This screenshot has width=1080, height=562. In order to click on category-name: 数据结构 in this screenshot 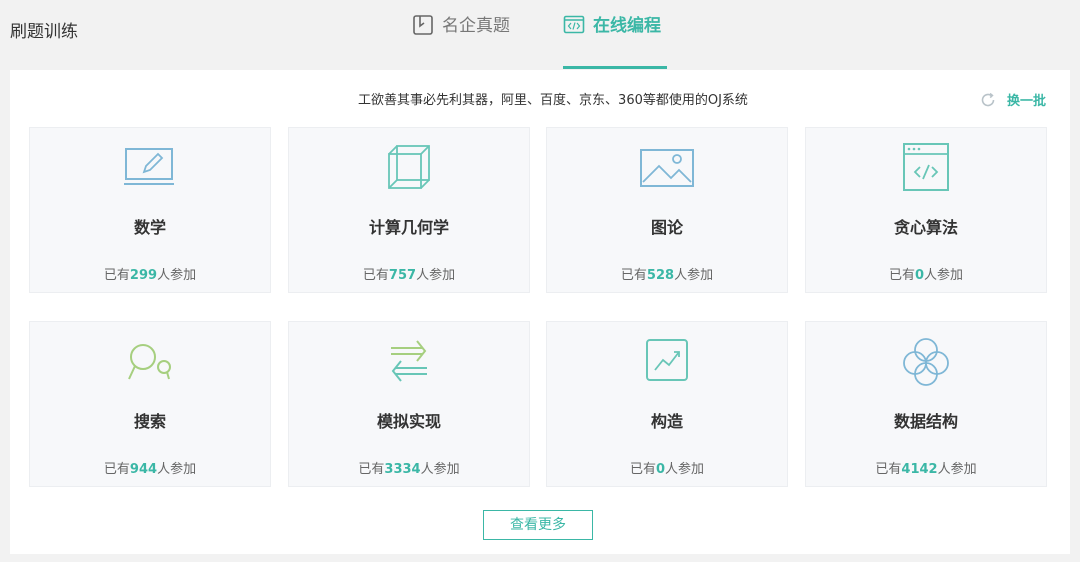, I will do `click(925, 421)`.